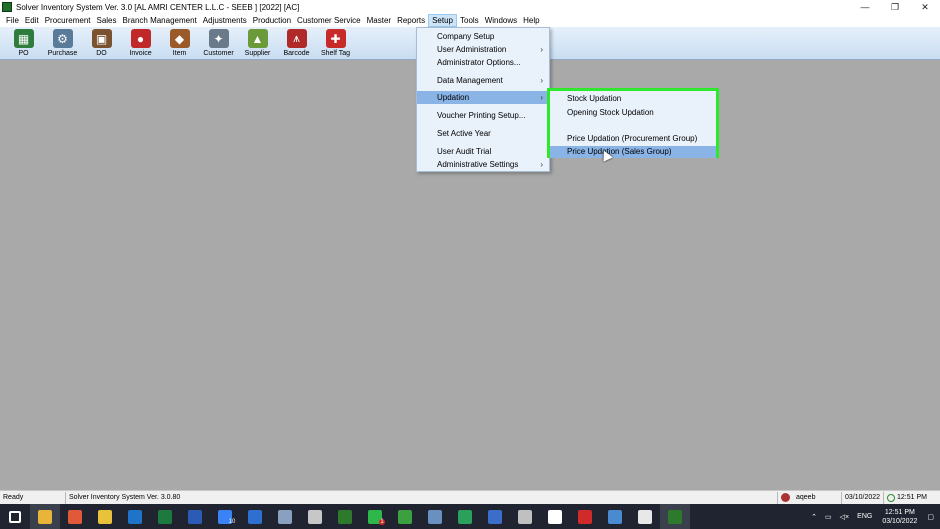 This screenshot has height=529, width=940. I want to click on menu-master: Master, so click(379, 20).